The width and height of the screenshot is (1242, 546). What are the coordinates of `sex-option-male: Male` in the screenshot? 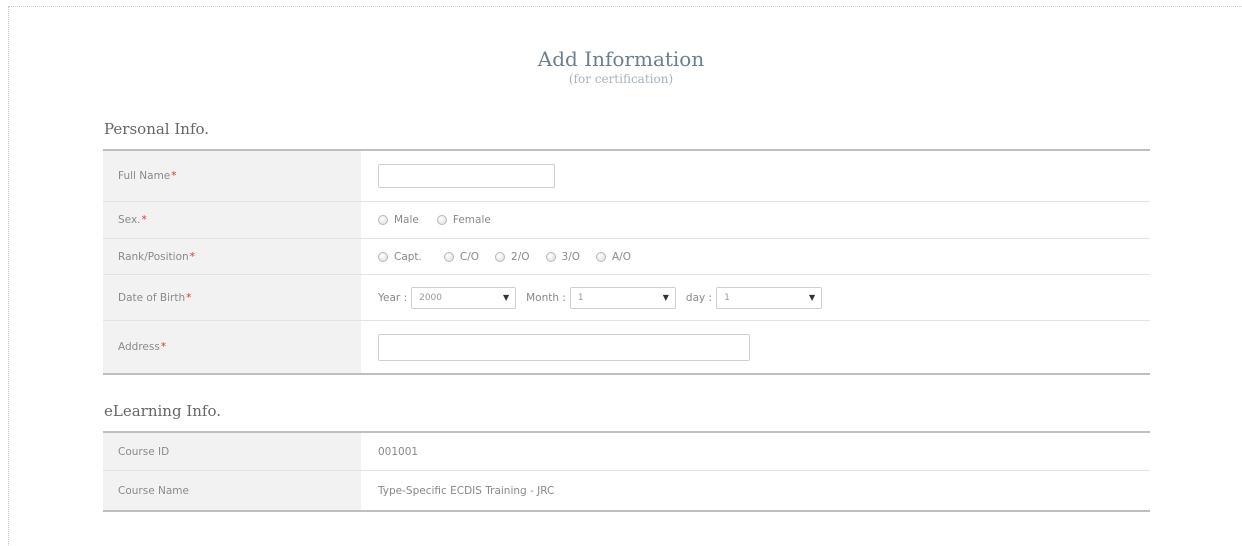 It's located at (398, 220).